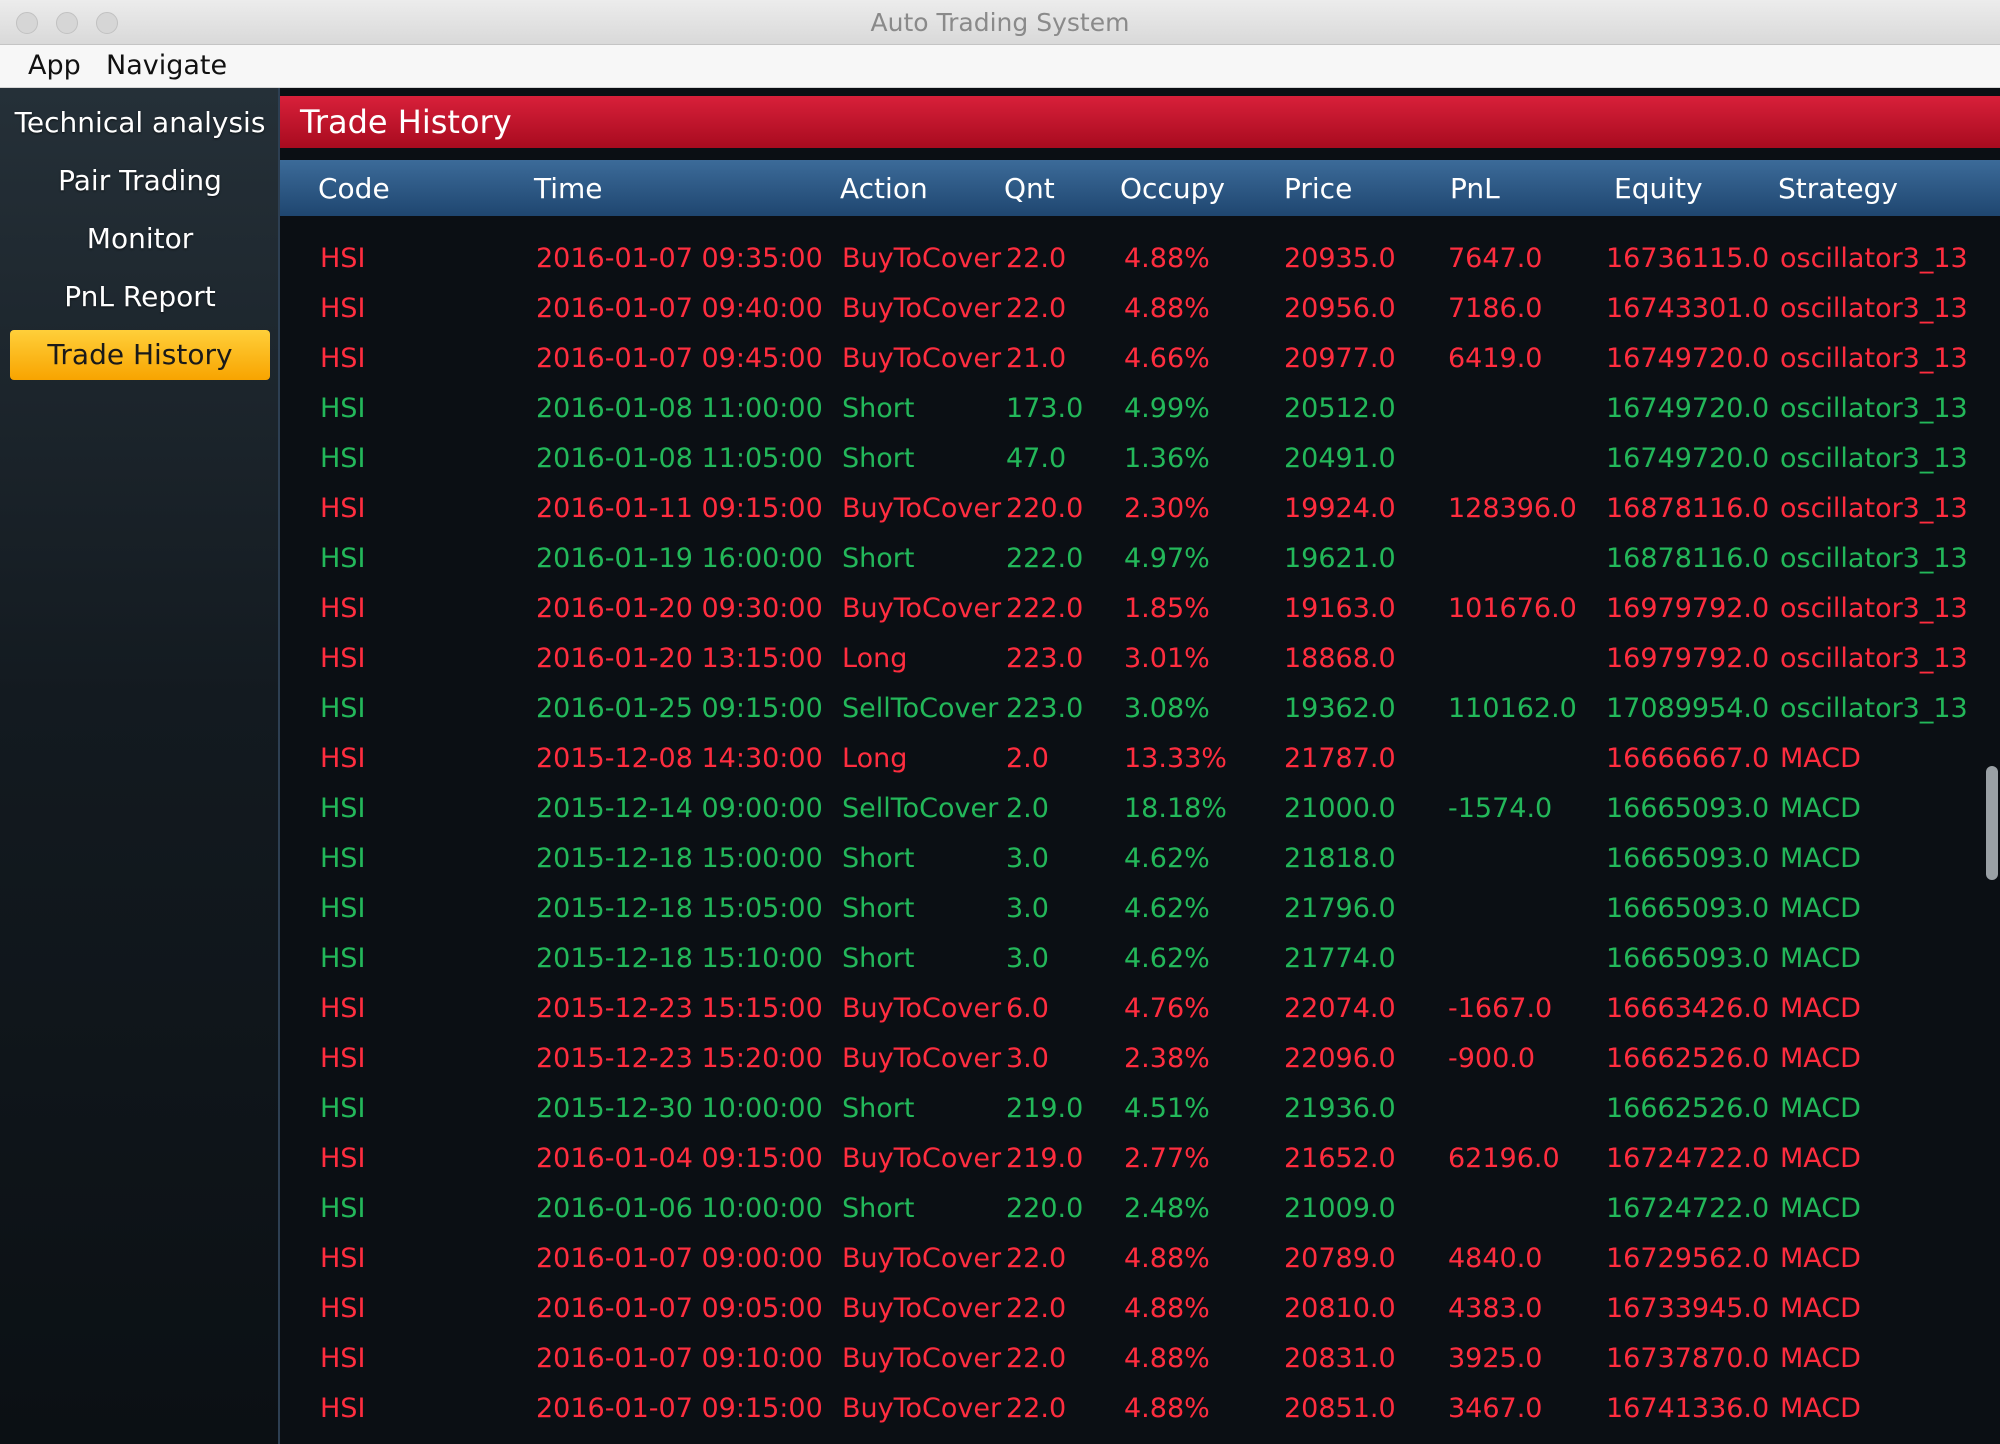 Image resolution: width=2000 pixels, height=1444 pixels. I want to click on cell-occupy: 2.48%, so click(1167, 1208).